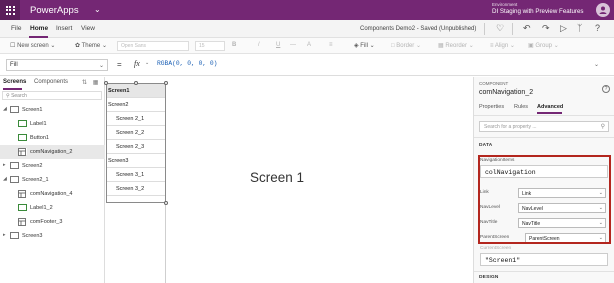 Image resolution: width=614 pixels, height=283 pixels. What do you see at coordinates (406, 45) in the screenshot?
I see `border-button: □ Border ⌄` at bounding box center [406, 45].